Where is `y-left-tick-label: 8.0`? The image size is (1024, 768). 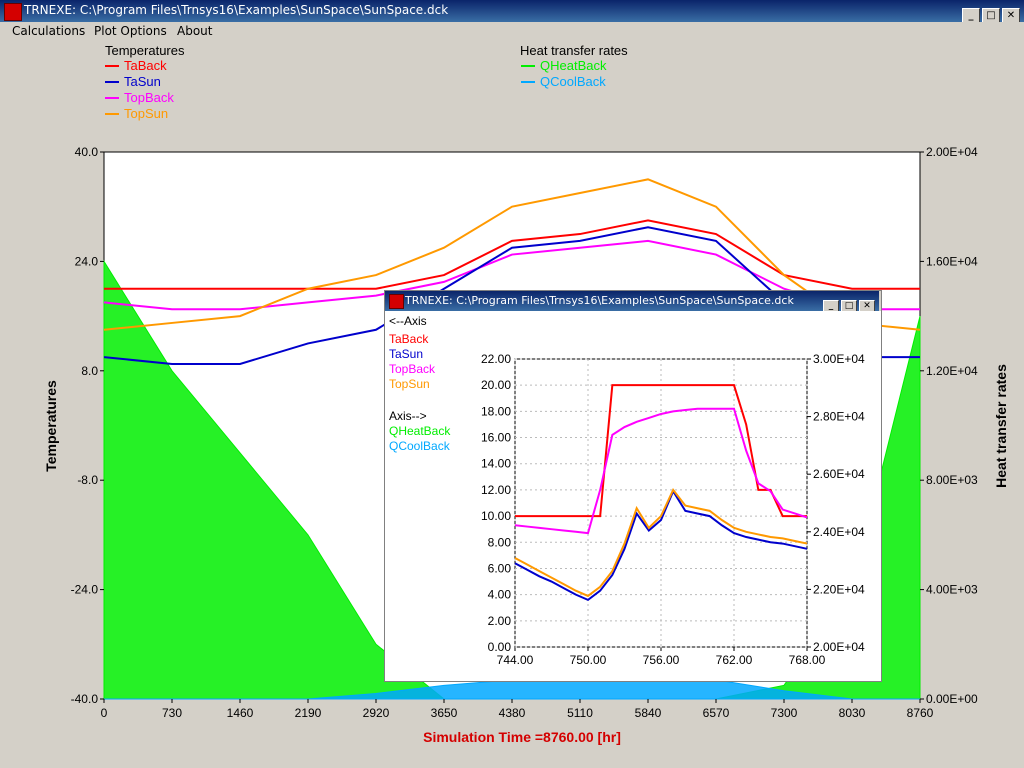
y-left-tick-label: 8.0 is located at coordinates (89, 371).